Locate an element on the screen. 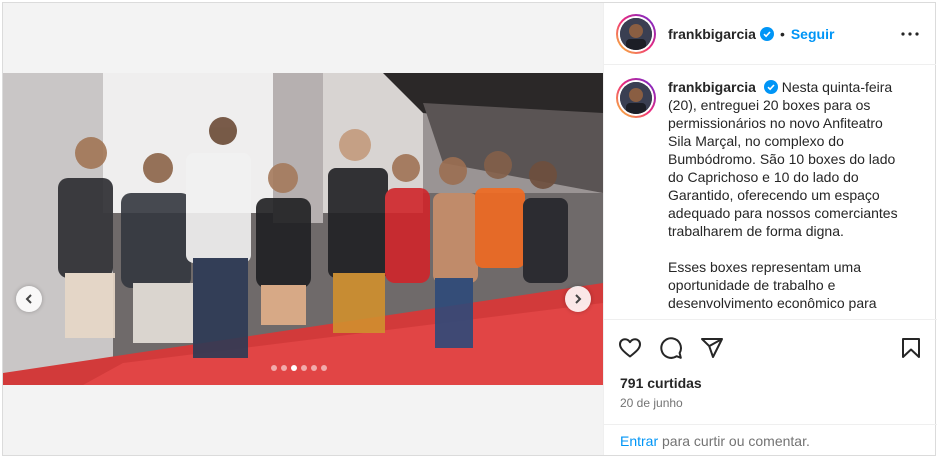 The height and width of the screenshot is (461, 939). login-link: Entrar is located at coordinates (639, 441).